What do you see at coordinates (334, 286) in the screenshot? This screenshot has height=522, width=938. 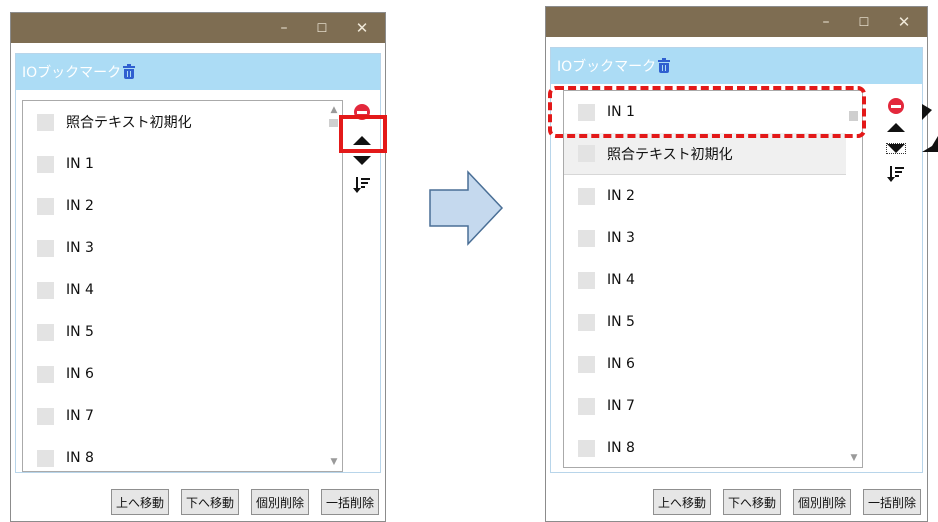 I see `vertical-scrollbar: ▲ ▼` at bounding box center [334, 286].